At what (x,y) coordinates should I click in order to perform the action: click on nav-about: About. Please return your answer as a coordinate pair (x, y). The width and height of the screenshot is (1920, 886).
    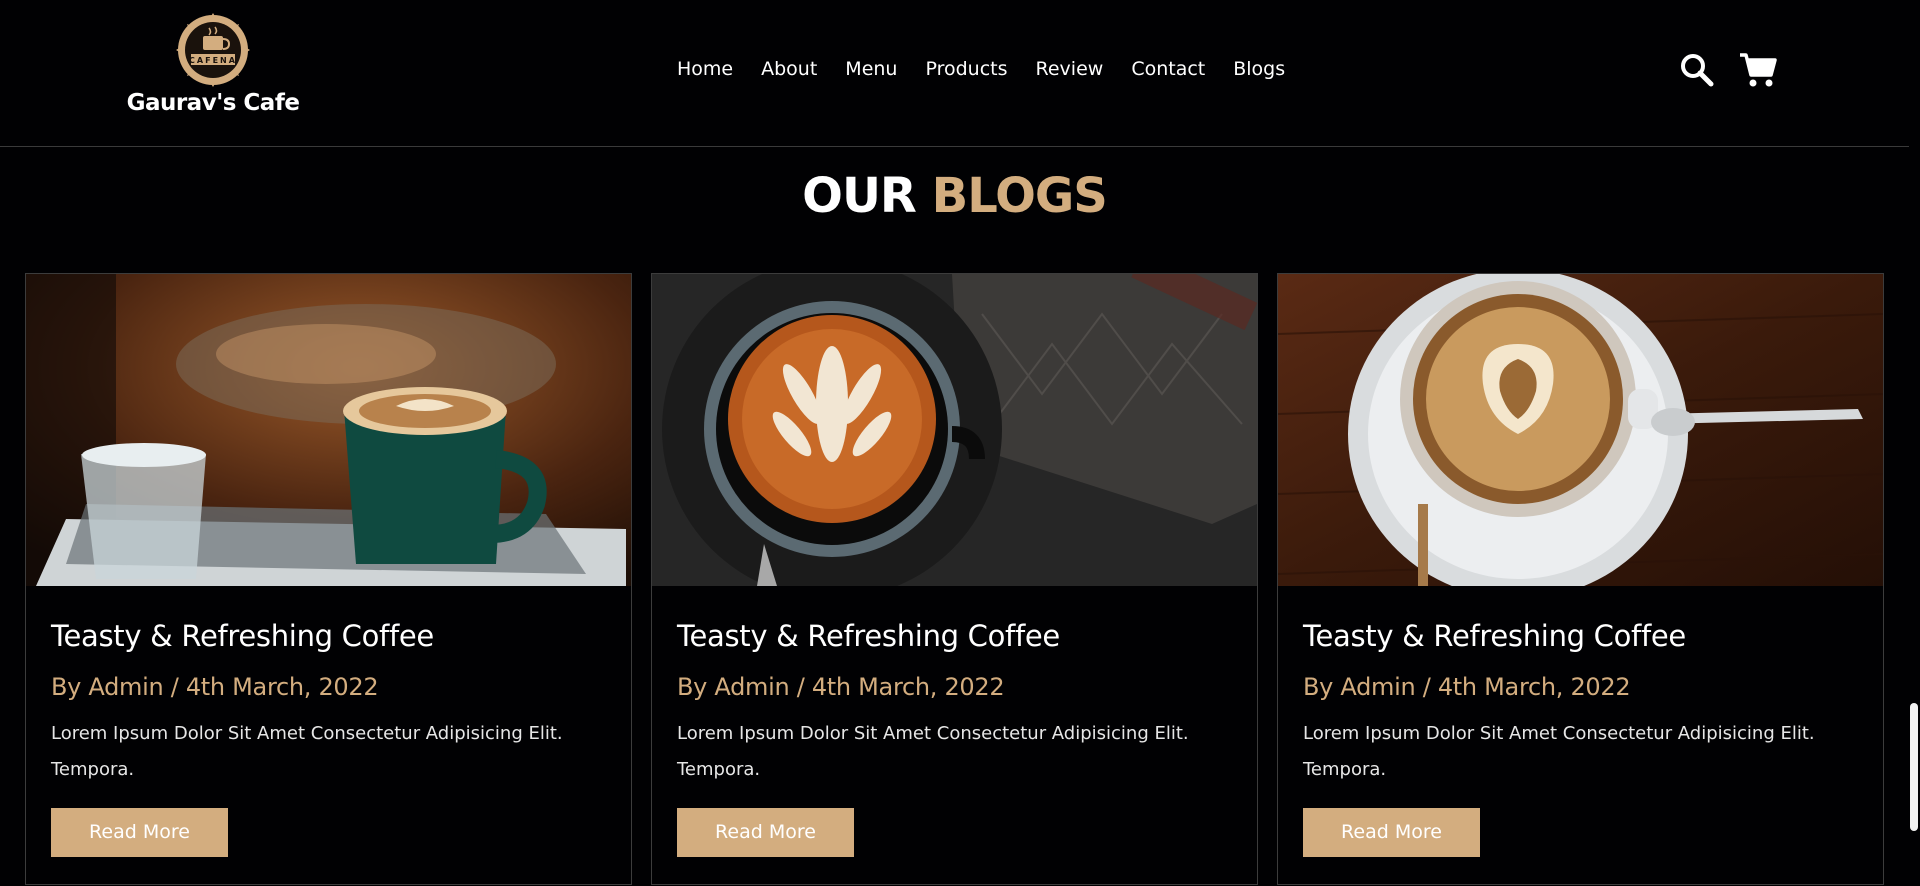
    Looking at the image, I should click on (789, 69).